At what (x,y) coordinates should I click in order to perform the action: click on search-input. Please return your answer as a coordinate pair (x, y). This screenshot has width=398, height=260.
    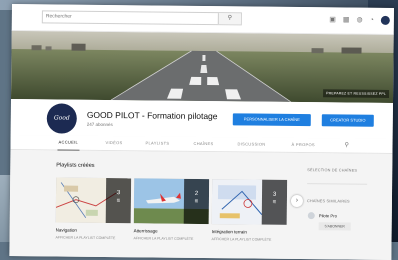
    Looking at the image, I should click on (133, 18).